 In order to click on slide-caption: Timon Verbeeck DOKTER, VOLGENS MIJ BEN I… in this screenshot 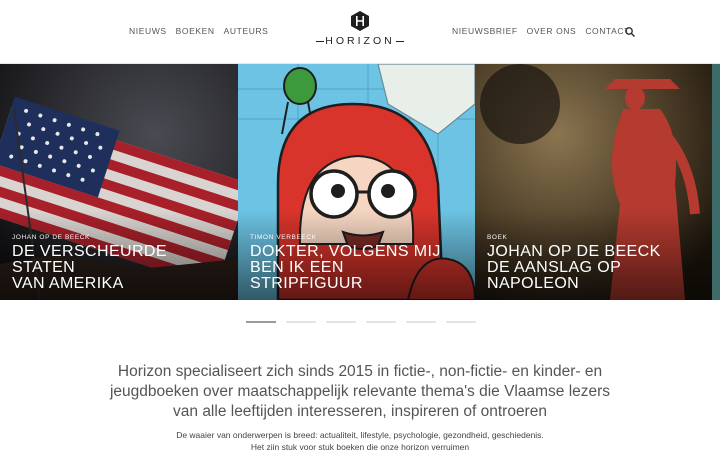, I will do `click(345, 263)`.